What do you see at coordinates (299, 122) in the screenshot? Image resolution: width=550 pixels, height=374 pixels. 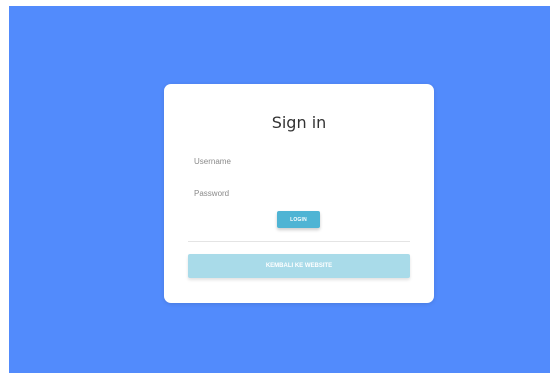 I see `signin-title: Sign in` at bounding box center [299, 122].